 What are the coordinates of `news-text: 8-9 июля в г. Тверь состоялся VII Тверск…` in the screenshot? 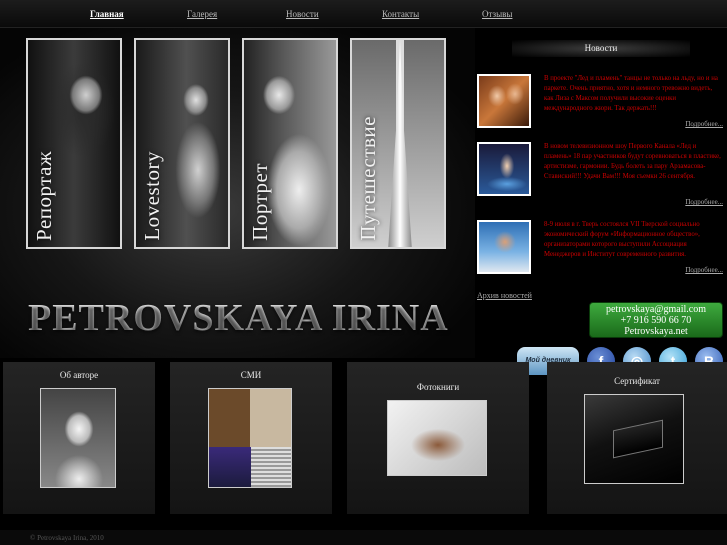 It's located at (622, 239).